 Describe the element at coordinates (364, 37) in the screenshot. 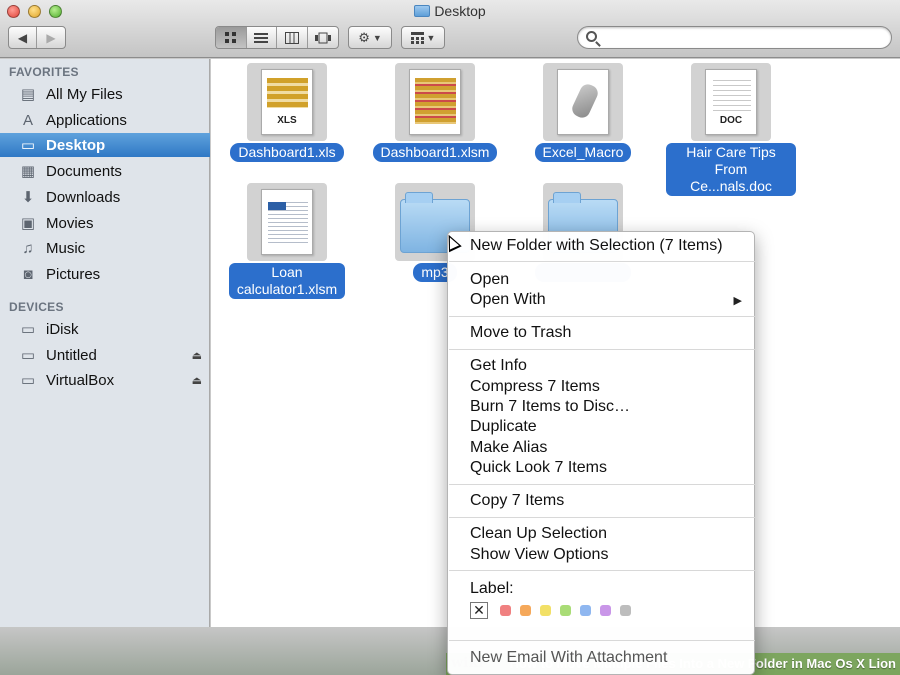

I see `gear-icon: ⚙` at that location.